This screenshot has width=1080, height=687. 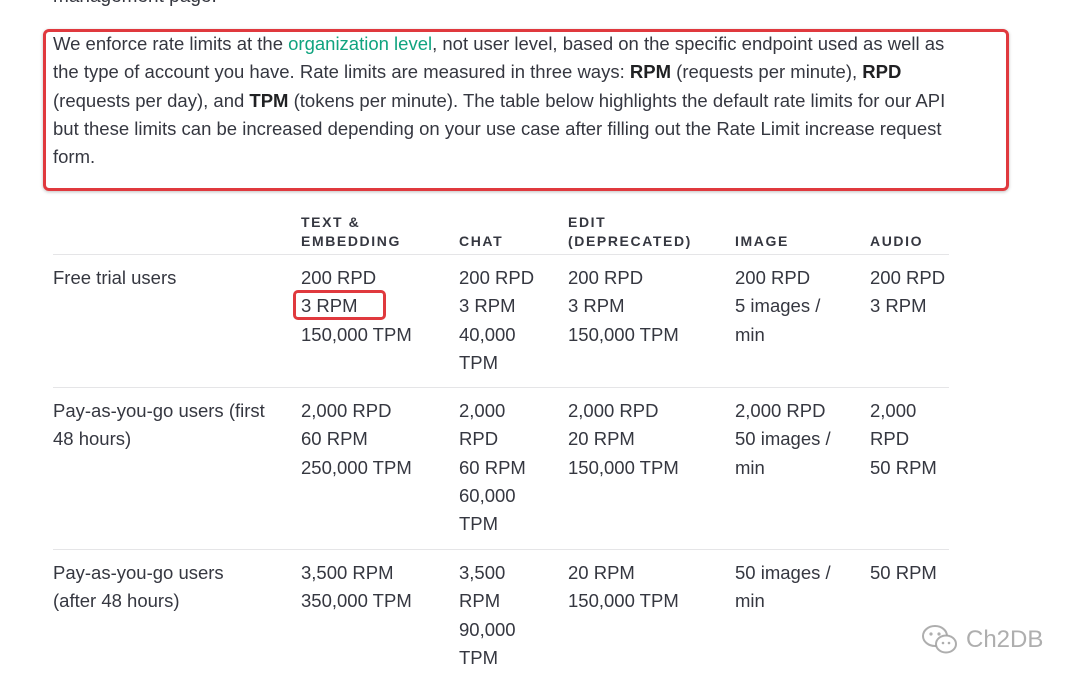 I want to click on row-label-line: 48 hours), so click(x=92, y=439).